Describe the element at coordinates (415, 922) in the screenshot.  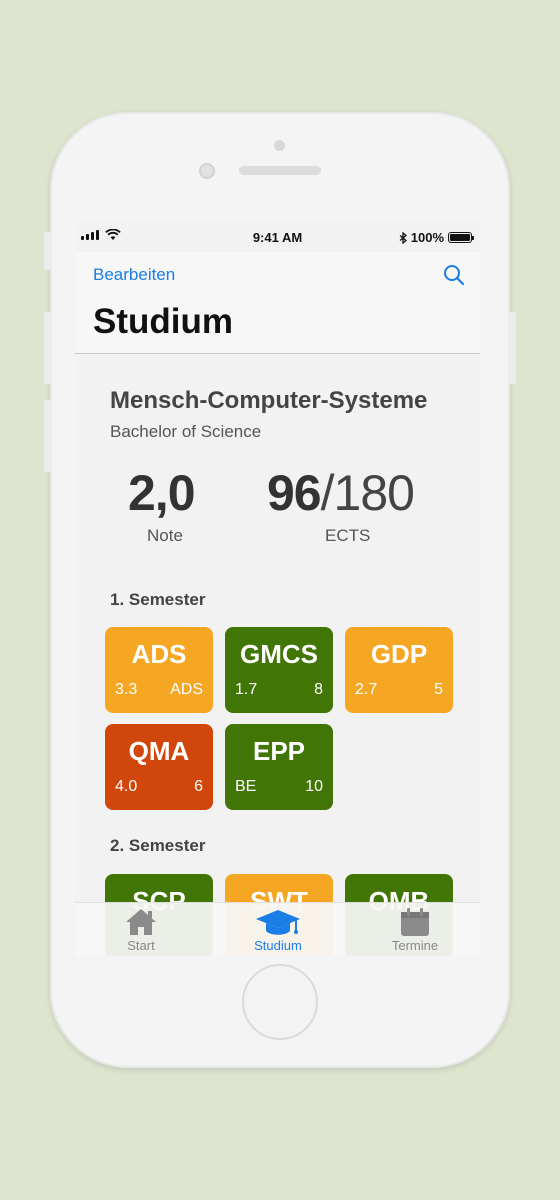
I see `calendar-icon` at that location.